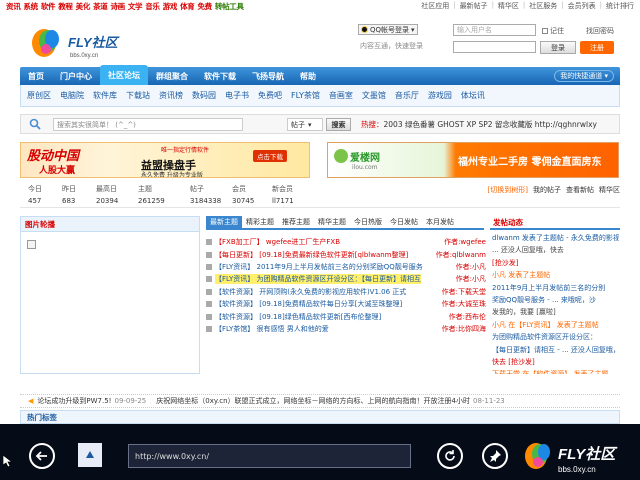 The height and width of the screenshot is (480, 640). What do you see at coordinates (187, 6) in the screenshot?
I see `channel-link: 体育` at bounding box center [187, 6].